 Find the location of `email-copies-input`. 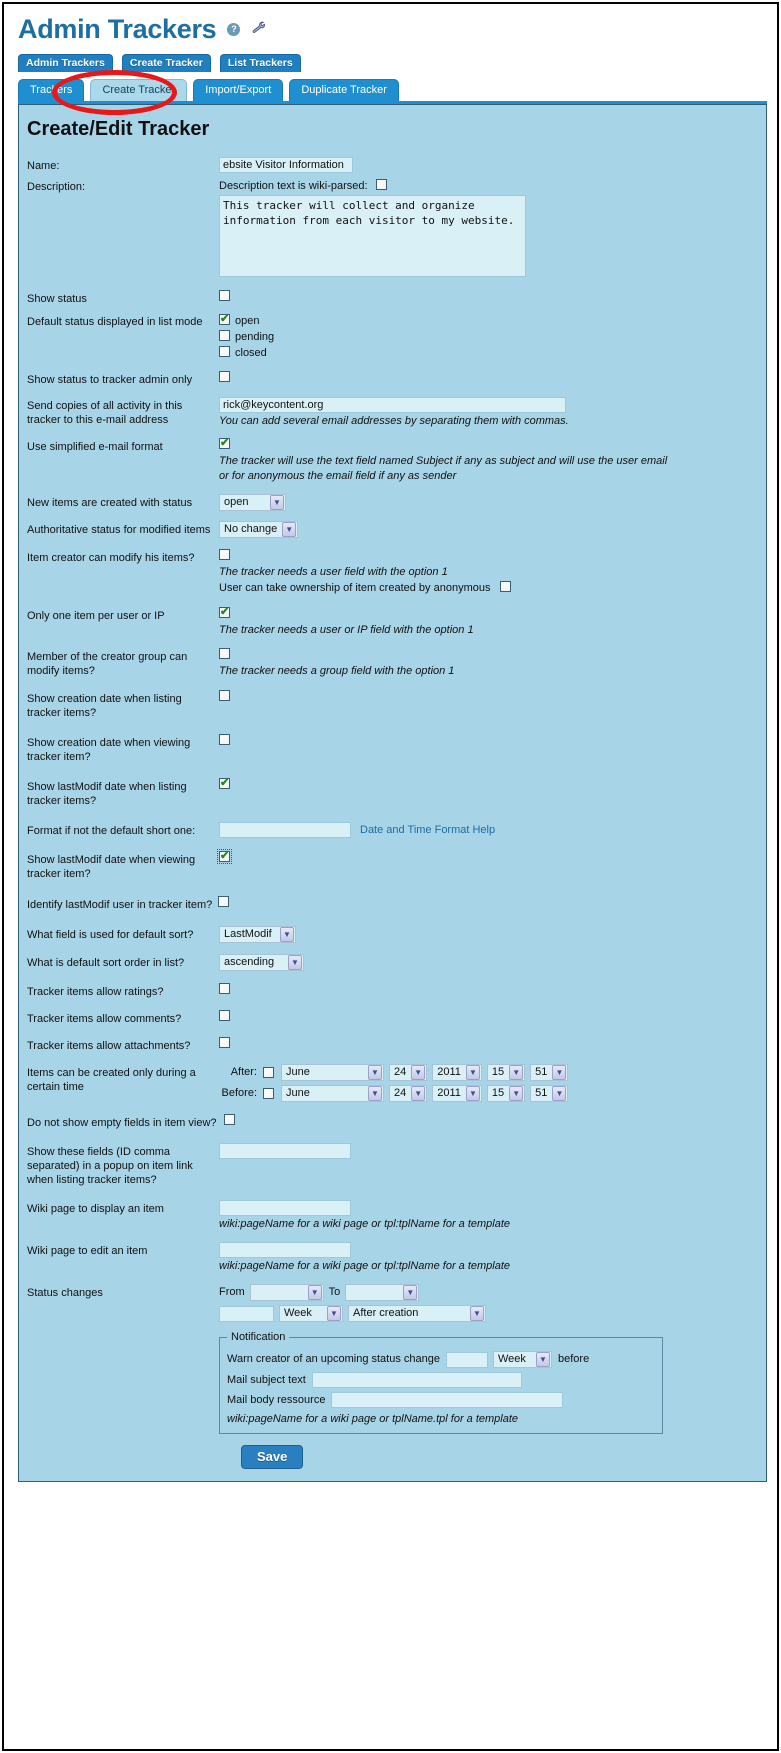

email-copies-input is located at coordinates (392, 405).